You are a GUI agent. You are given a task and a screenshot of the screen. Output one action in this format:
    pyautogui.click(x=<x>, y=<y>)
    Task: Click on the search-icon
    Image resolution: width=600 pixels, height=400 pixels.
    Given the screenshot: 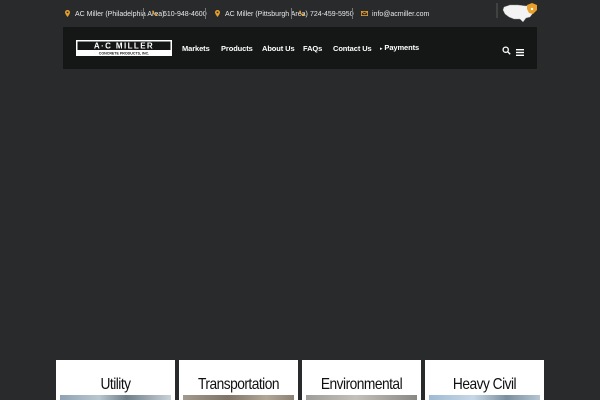 What is the action you would take?
    pyautogui.click(x=506, y=51)
    